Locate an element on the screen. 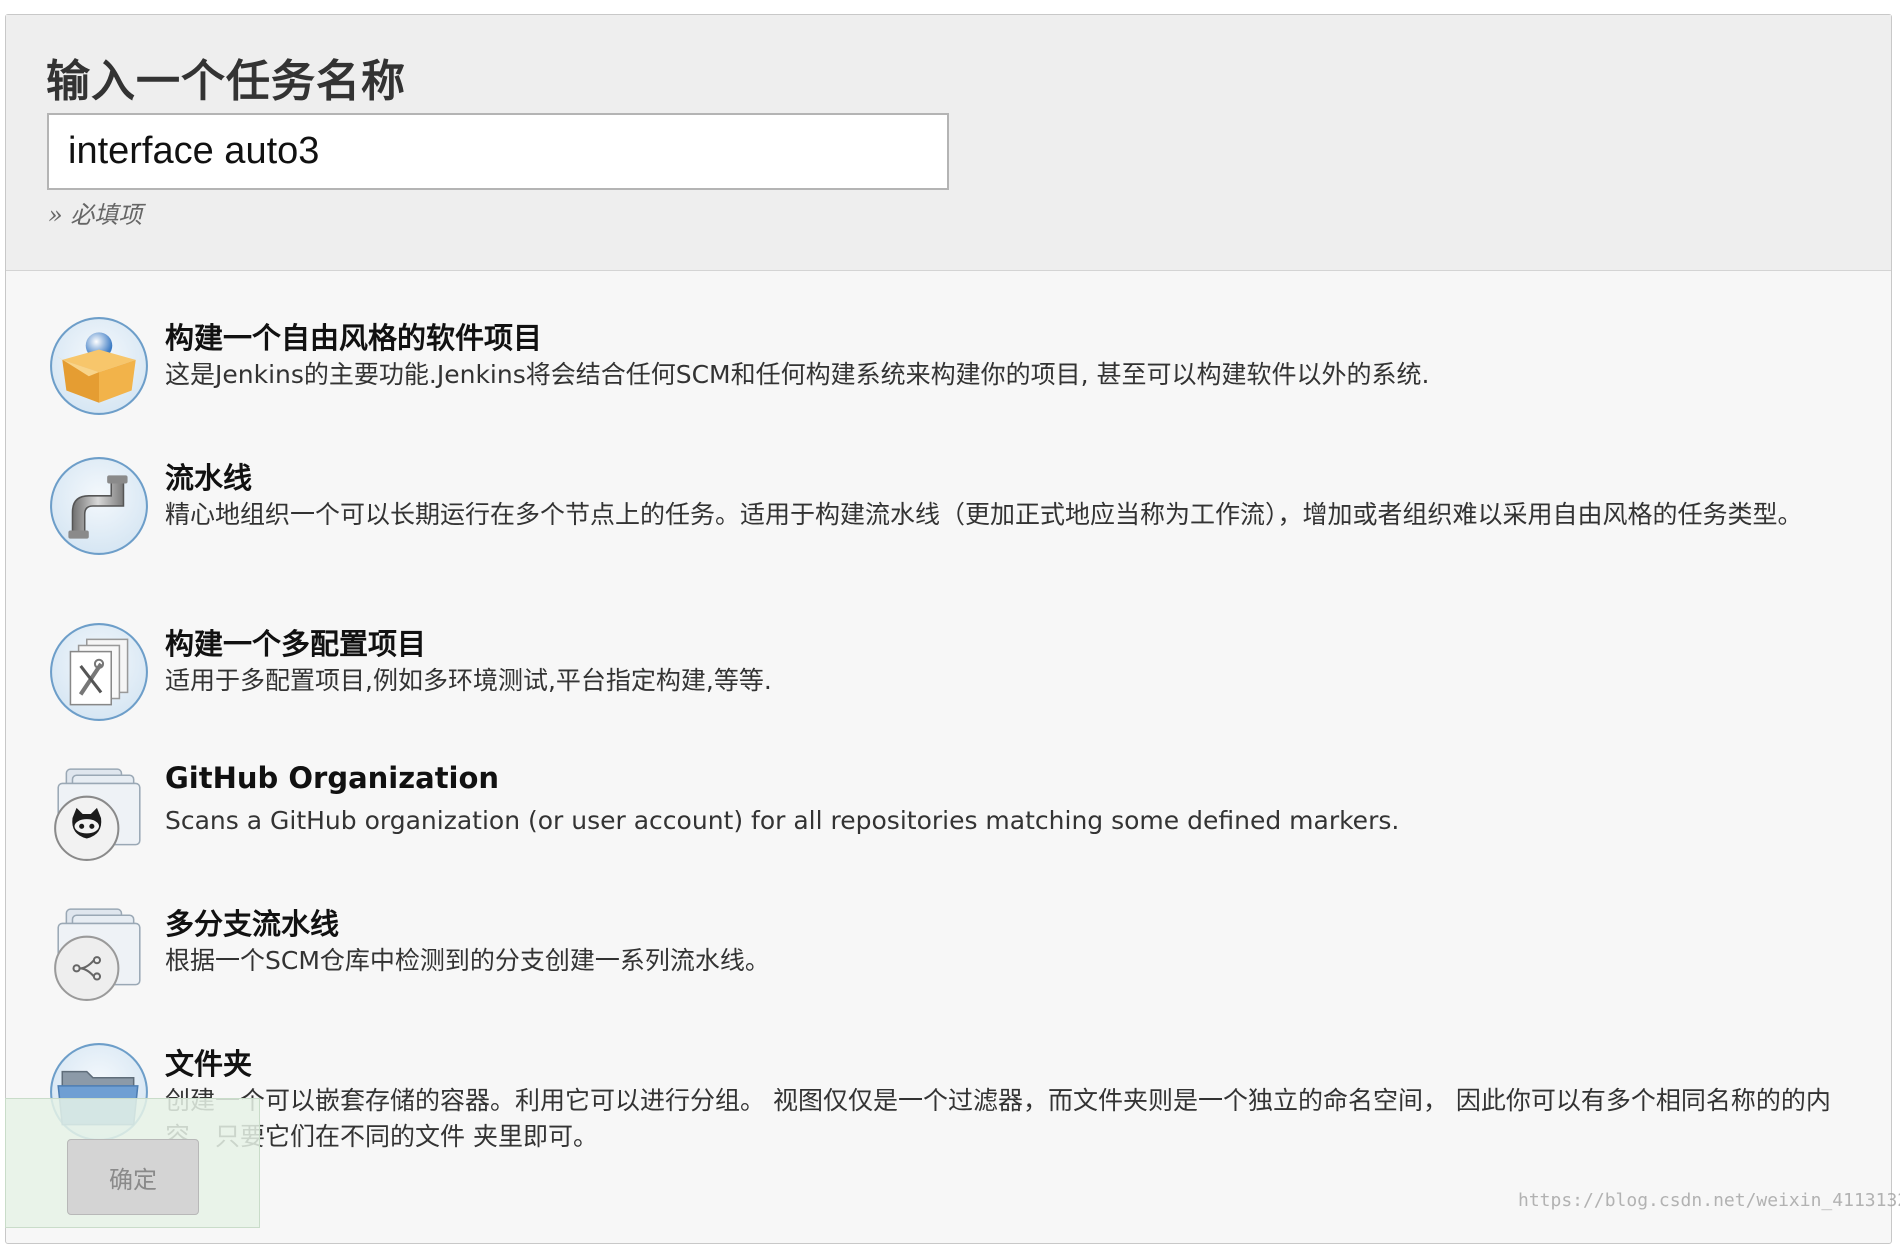  item-type-multi-configuration: 构建一个多配置项目 适用于多配置项目,例如多环境测试,平台指定构建,等等. is located at coordinates (936, 677).